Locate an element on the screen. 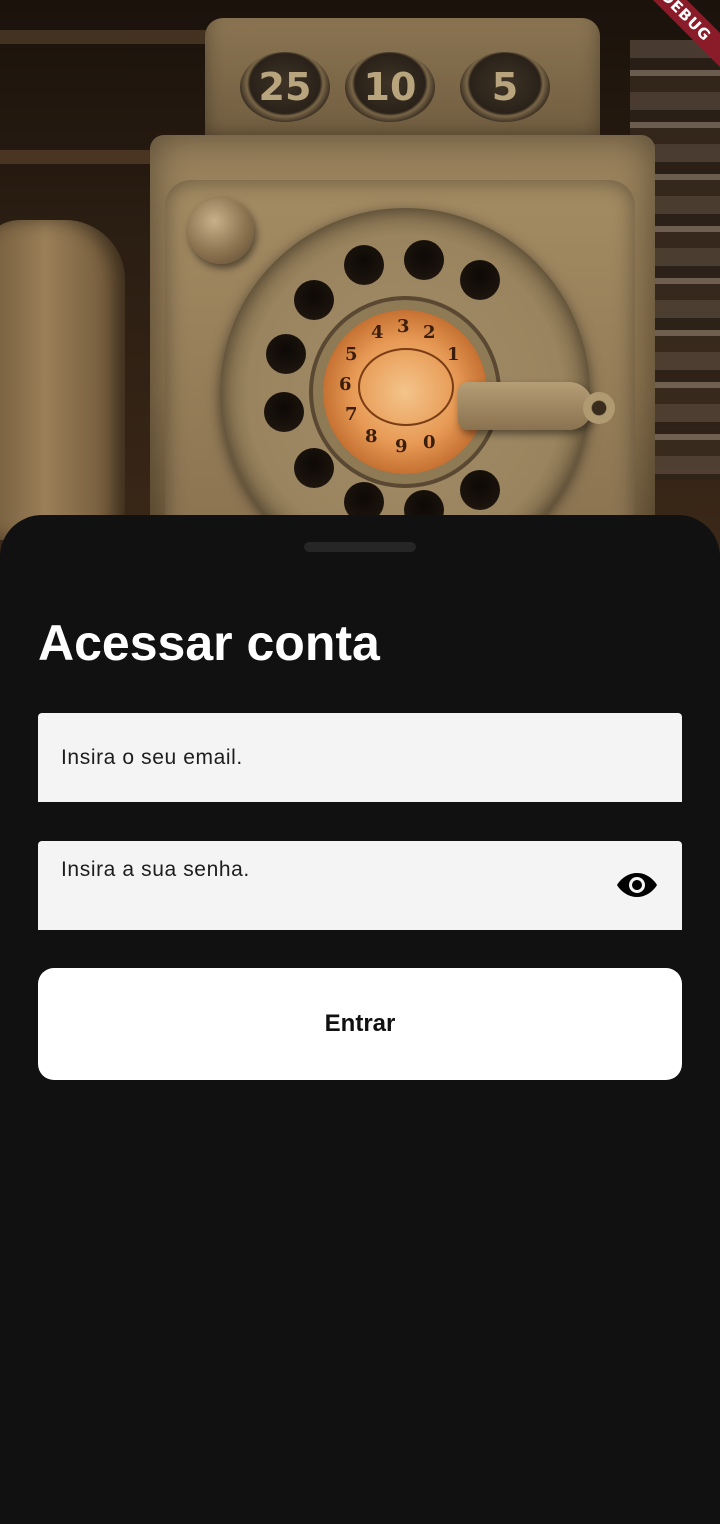  login-submit-button: Entrar is located at coordinates (360, 1024).